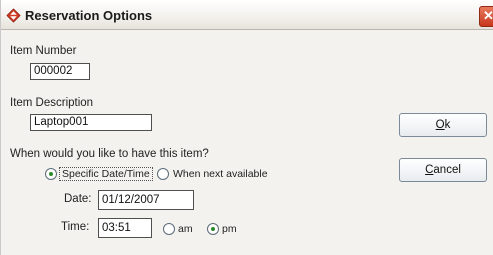 The width and height of the screenshot is (493, 255). What do you see at coordinates (229, 229) in the screenshot?
I see `pm-label: pm` at bounding box center [229, 229].